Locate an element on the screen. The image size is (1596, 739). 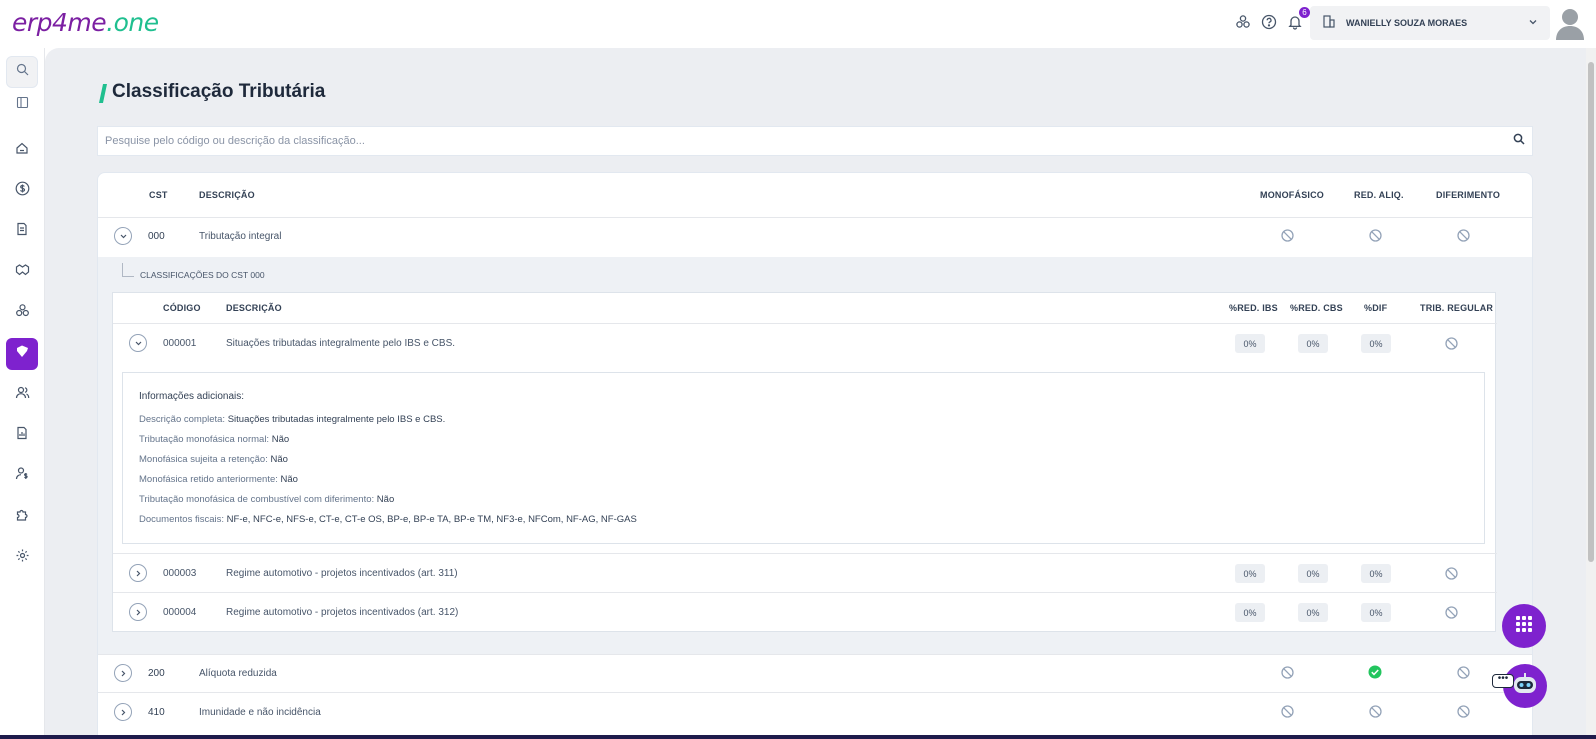
sidebar-item-finance is located at coordinates (22, 191).